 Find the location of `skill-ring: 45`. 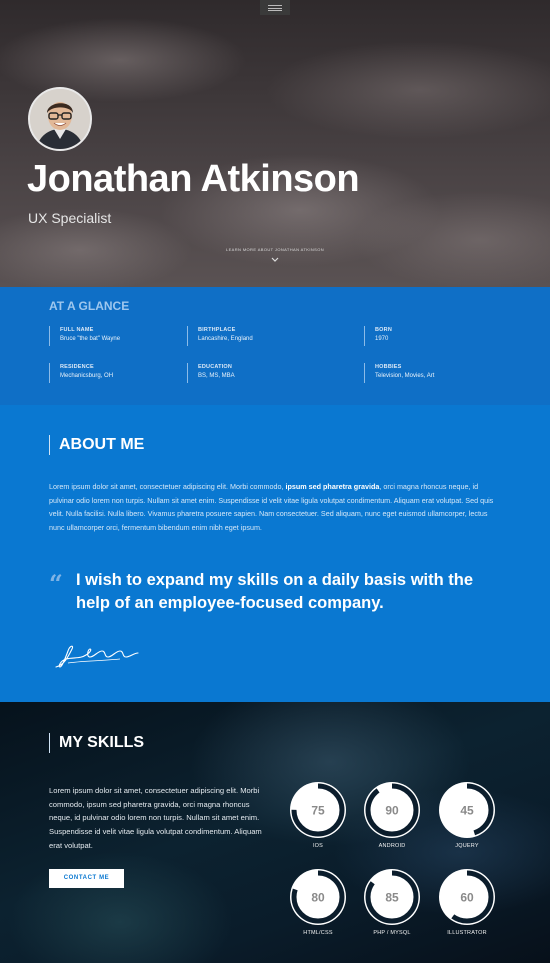

skill-ring: 45 is located at coordinates (467, 810).